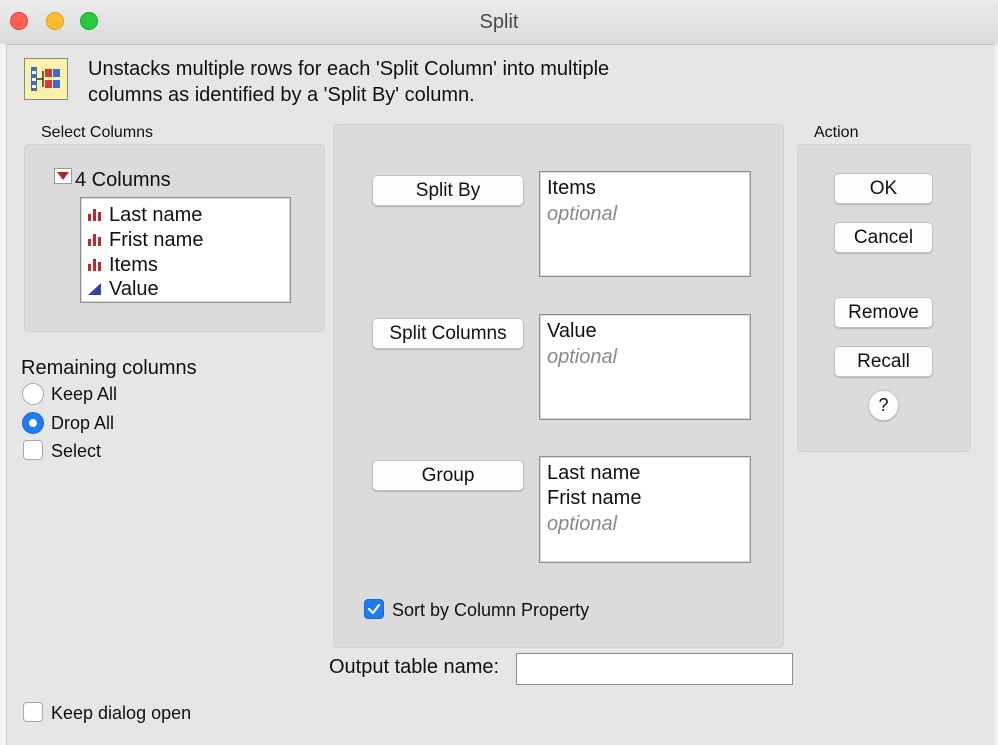  Describe the element at coordinates (156, 240) in the screenshot. I see `list-item: Frist name` at that location.